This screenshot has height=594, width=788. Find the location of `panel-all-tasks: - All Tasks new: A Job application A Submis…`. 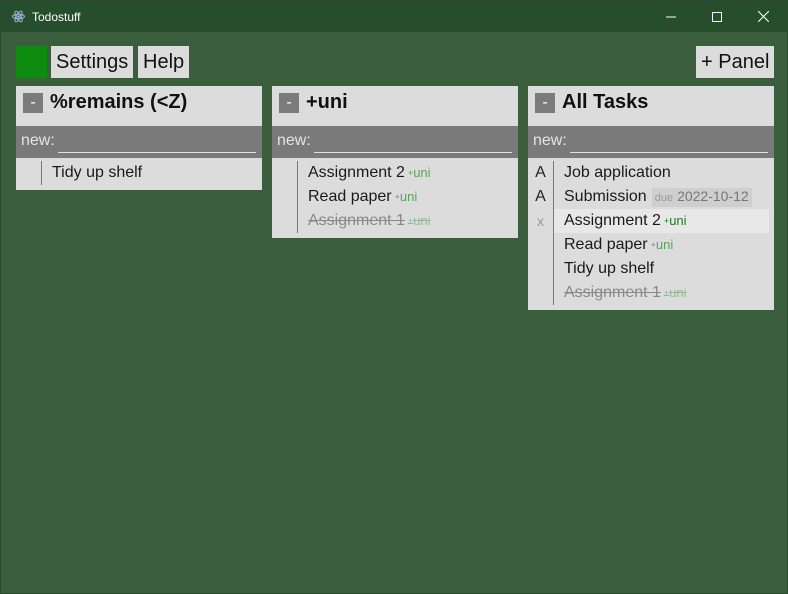

panel-all-tasks: - All Tasks new: A Job application A Submis… is located at coordinates (651, 198).